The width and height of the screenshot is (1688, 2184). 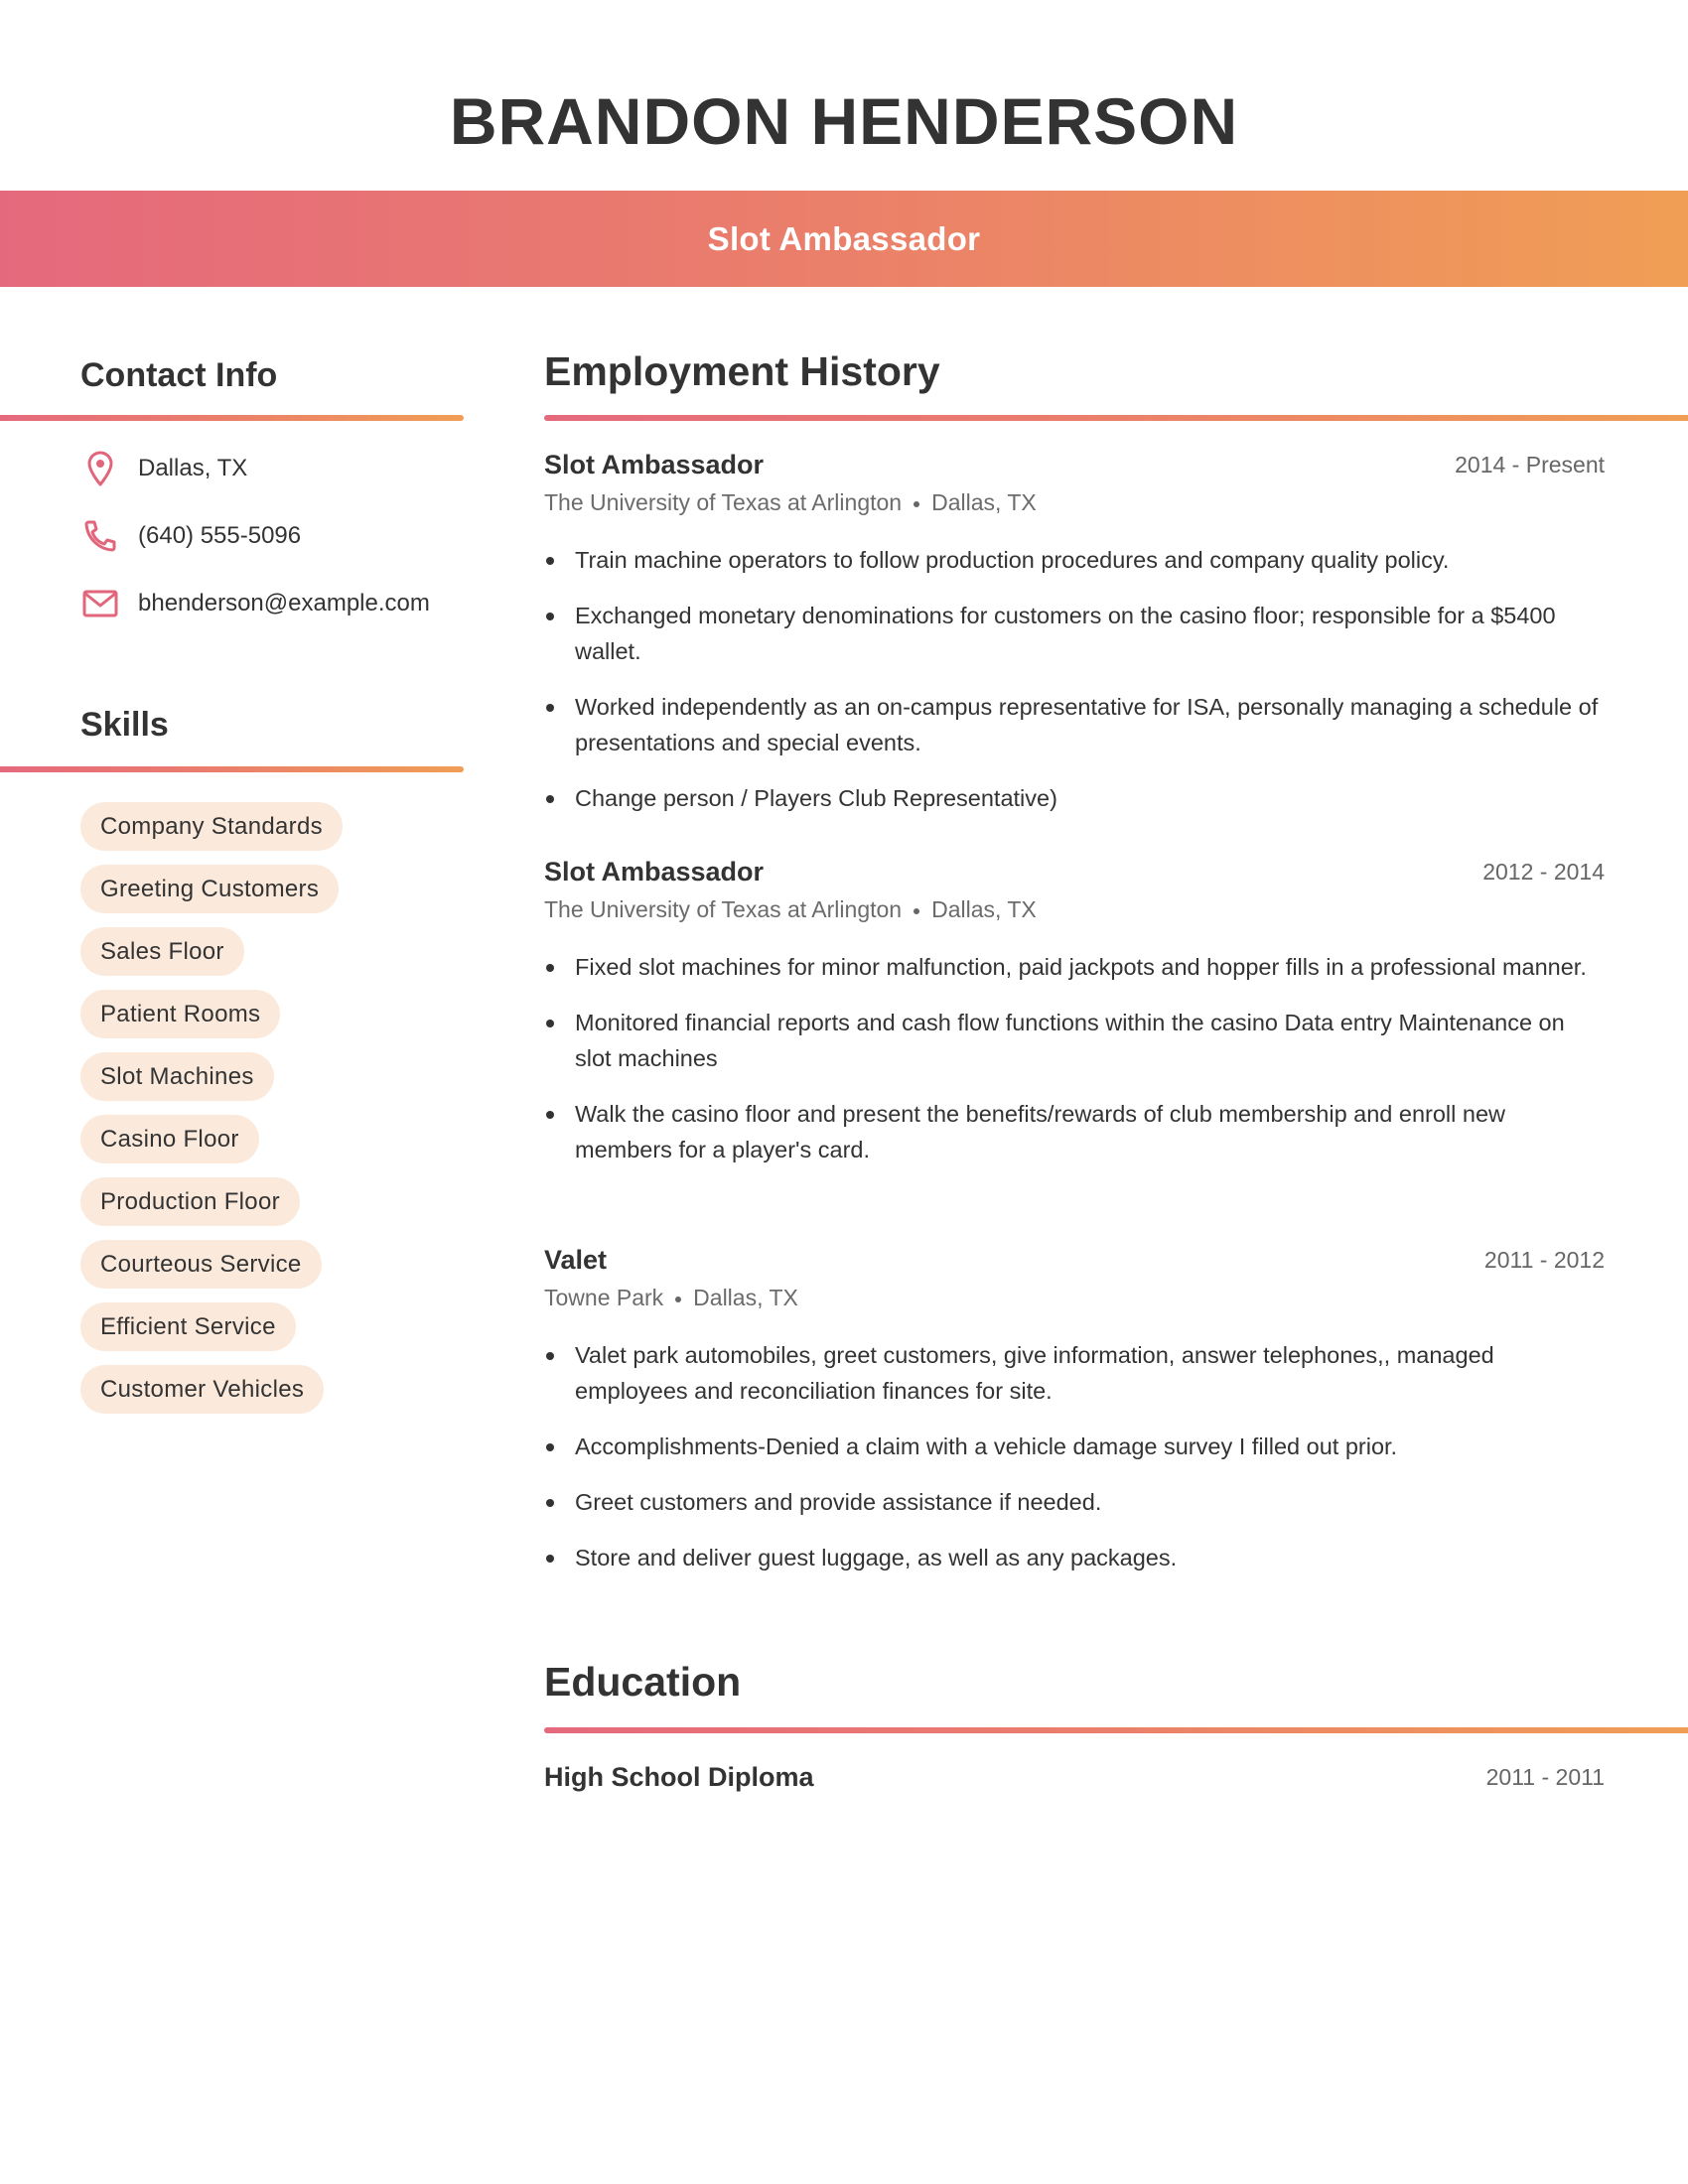 I want to click on contact-location-text: Dallas, TX, so click(x=193, y=468).